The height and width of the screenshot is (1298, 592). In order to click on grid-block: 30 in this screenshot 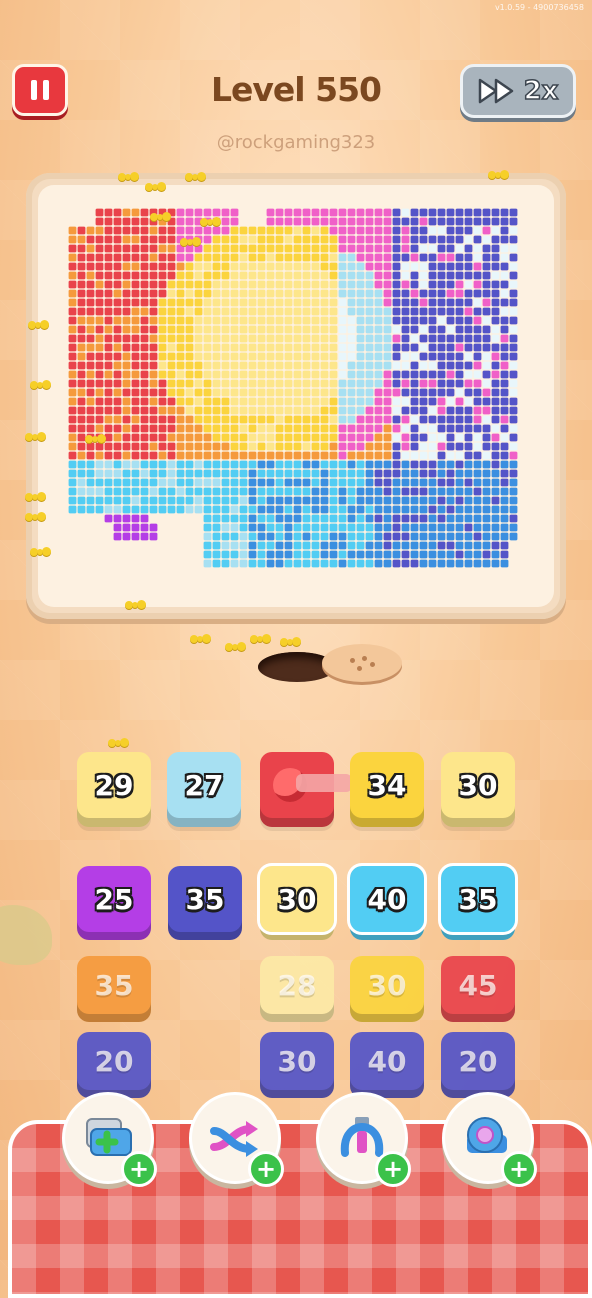, I will do `click(297, 899)`.